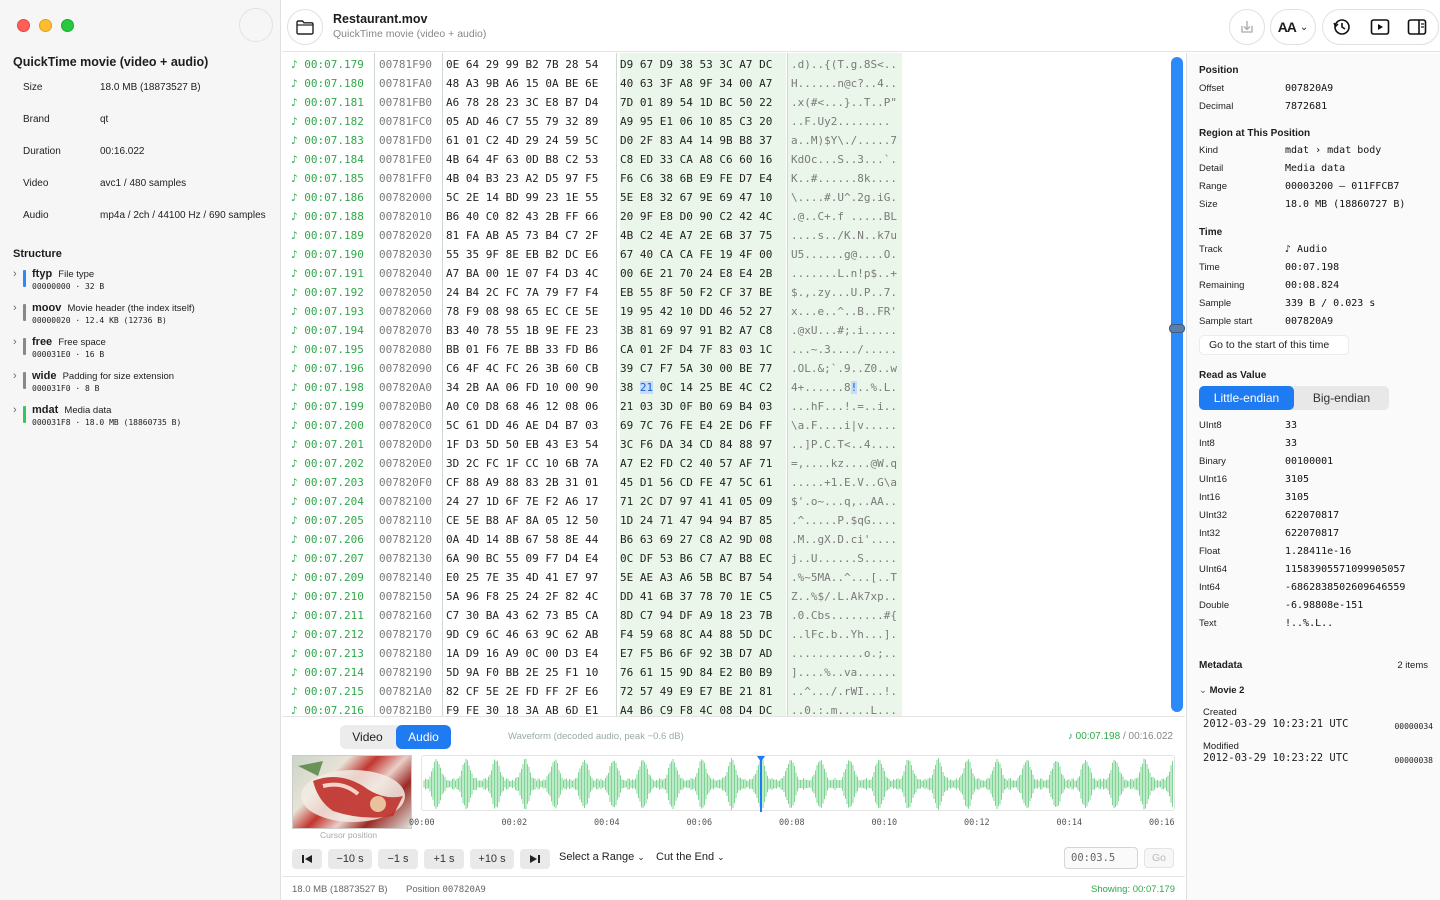 The height and width of the screenshot is (900, 1440). I want to click on inspector-key: Kind, so click(1209, 150).